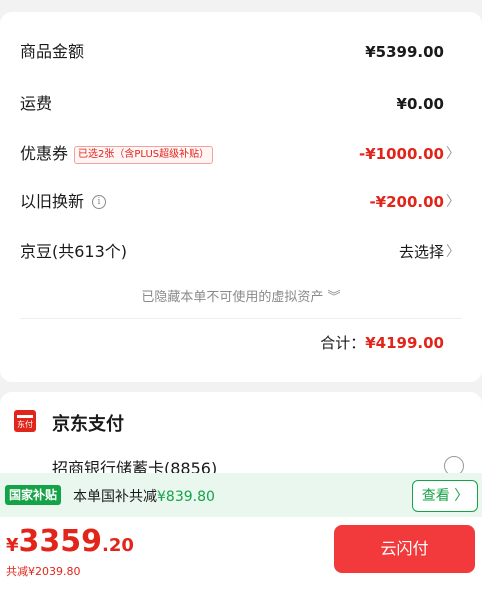 This screenshot has height=598, width=482. Describe the element at coordinates (241, 52) in the screenshot. I see `goods-amount-row: 商品金额 ¥5399.00` at that location.